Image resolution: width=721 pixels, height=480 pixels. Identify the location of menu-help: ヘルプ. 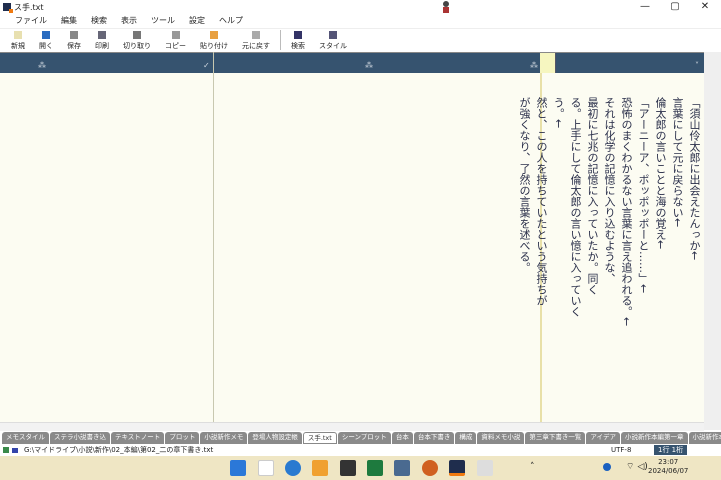
(231, 20).